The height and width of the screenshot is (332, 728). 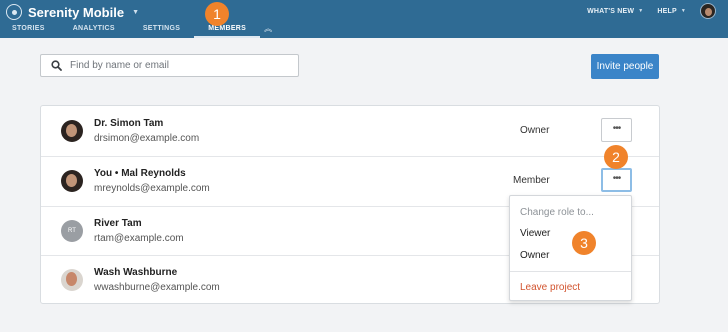 I want to click on step-marker-2: 2, so click(x=616, y=157).